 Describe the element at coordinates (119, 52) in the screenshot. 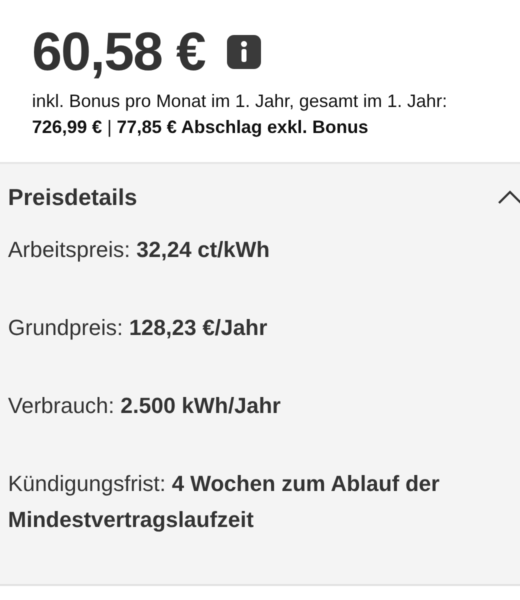

I see `price-amount: 60,58 €` at that location.